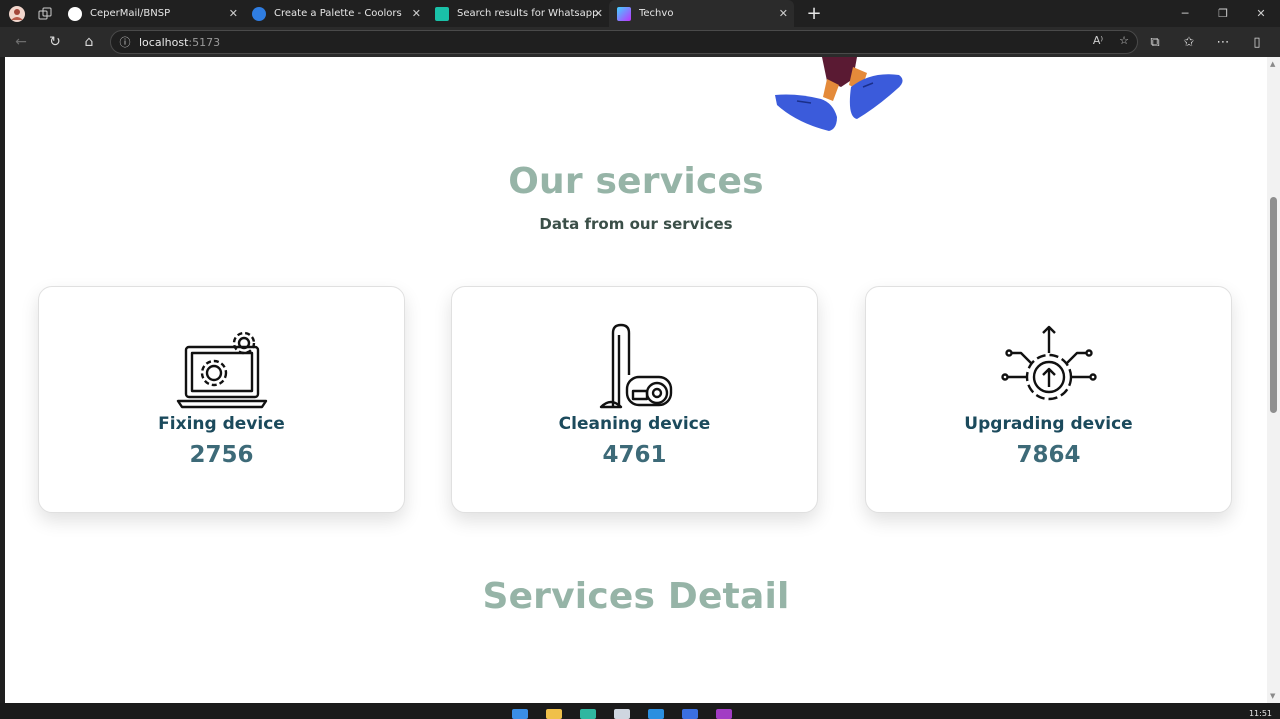 The image size is (1280, 719). Describe the element at coordinates (75, 13) in the screenshot. I see `github-icon` at that location.